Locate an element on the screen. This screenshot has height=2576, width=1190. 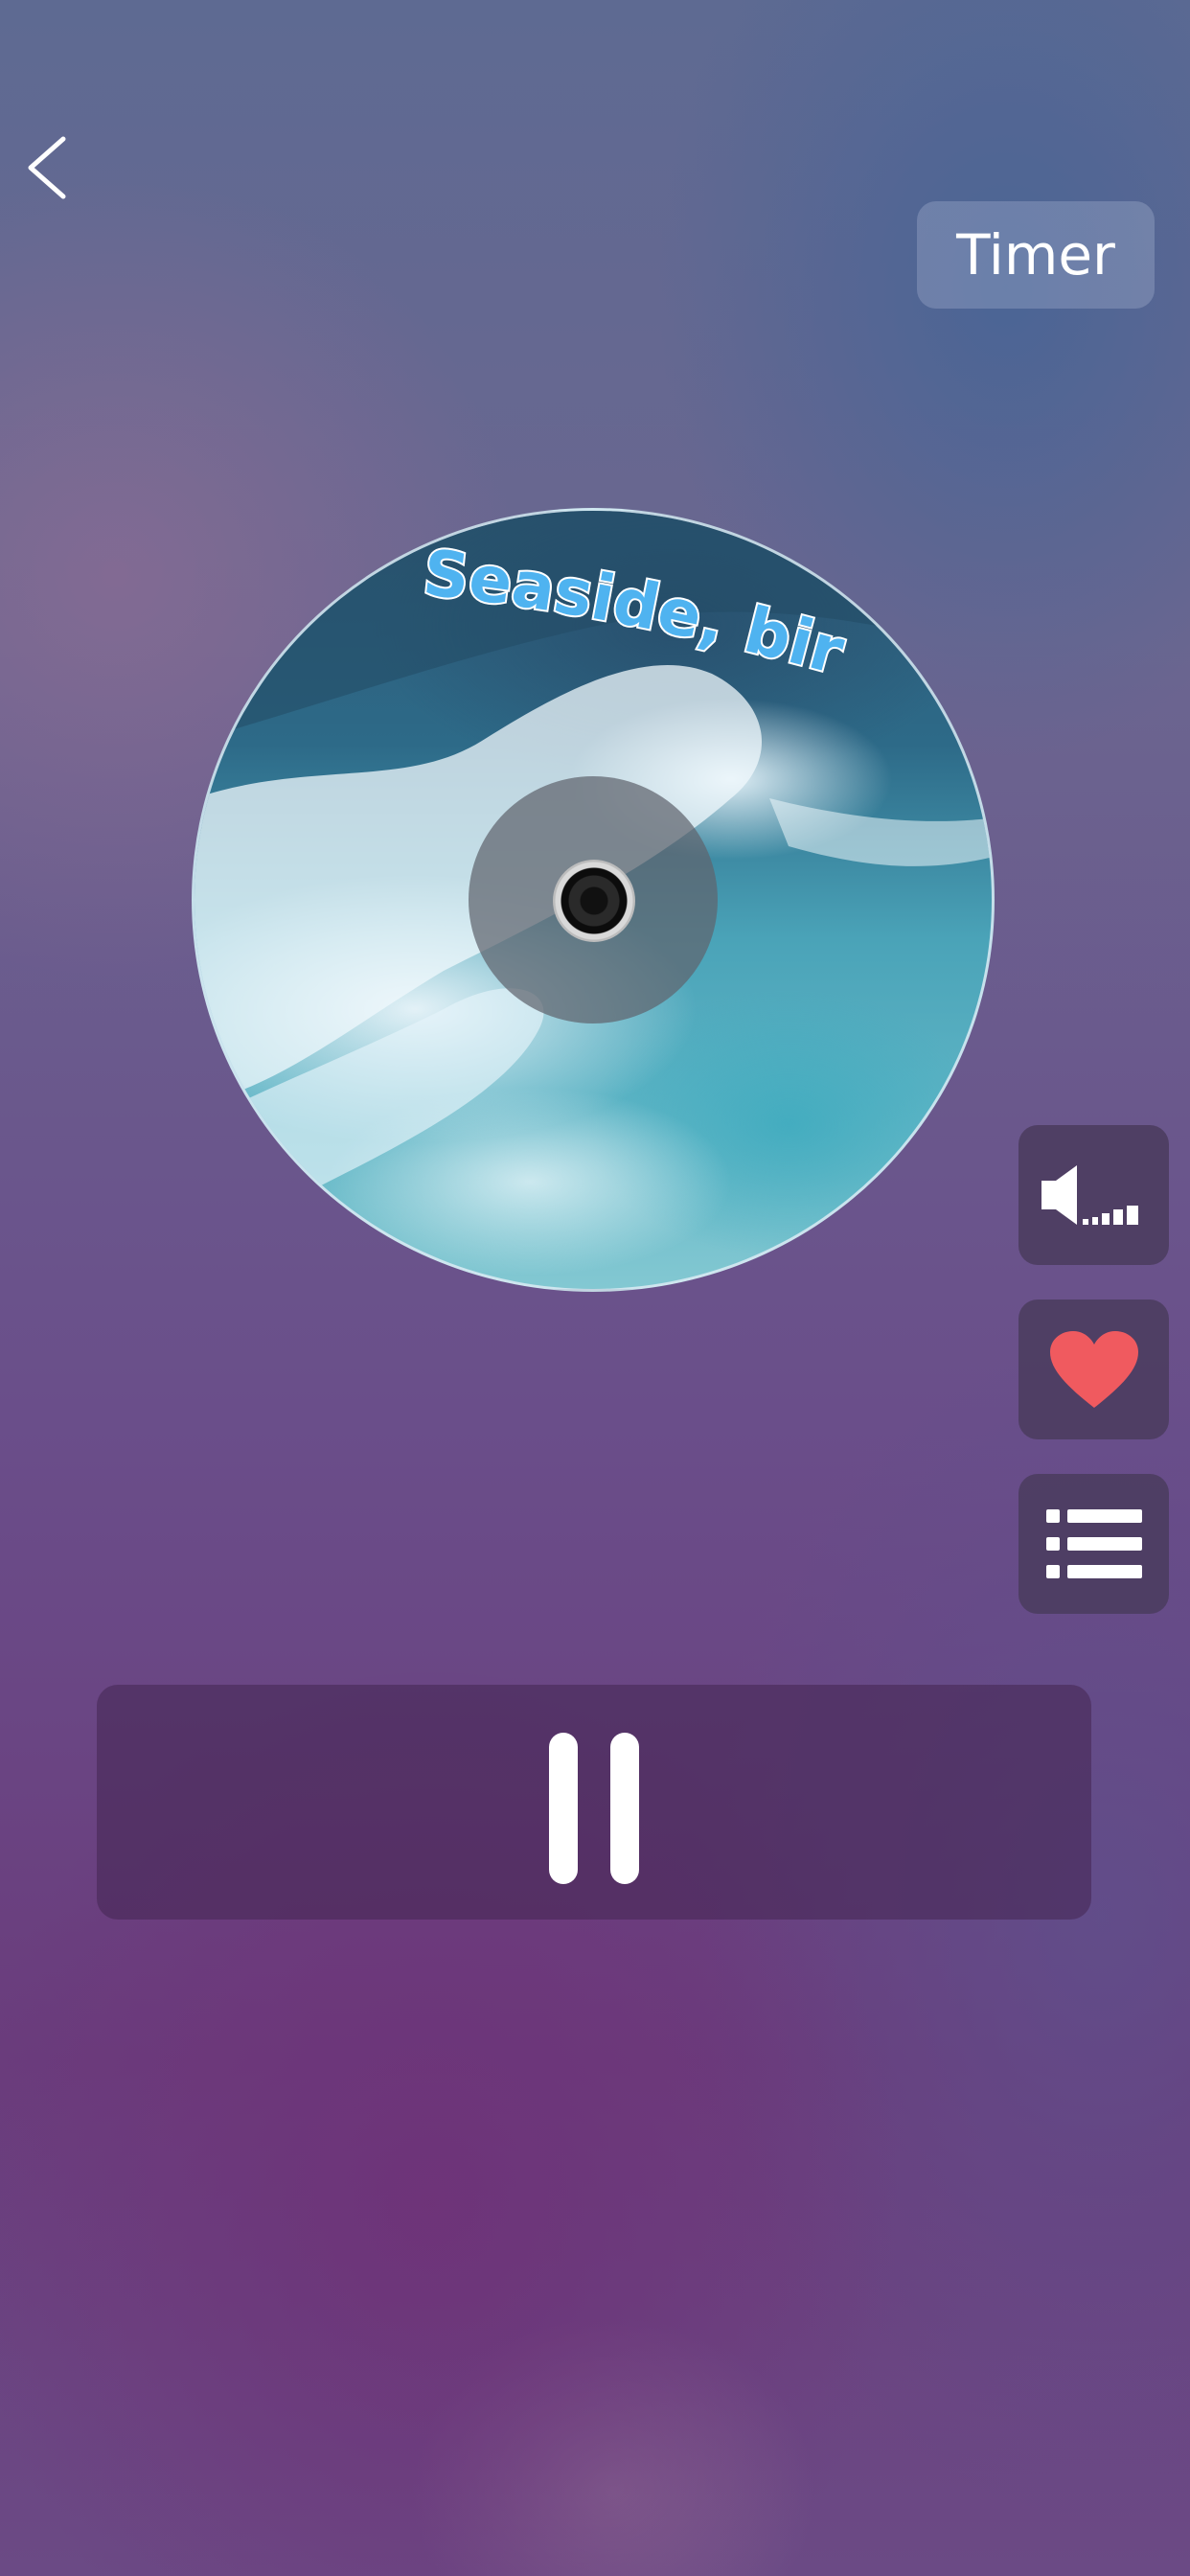
disc-spindle is located at coordinates (594, 901).